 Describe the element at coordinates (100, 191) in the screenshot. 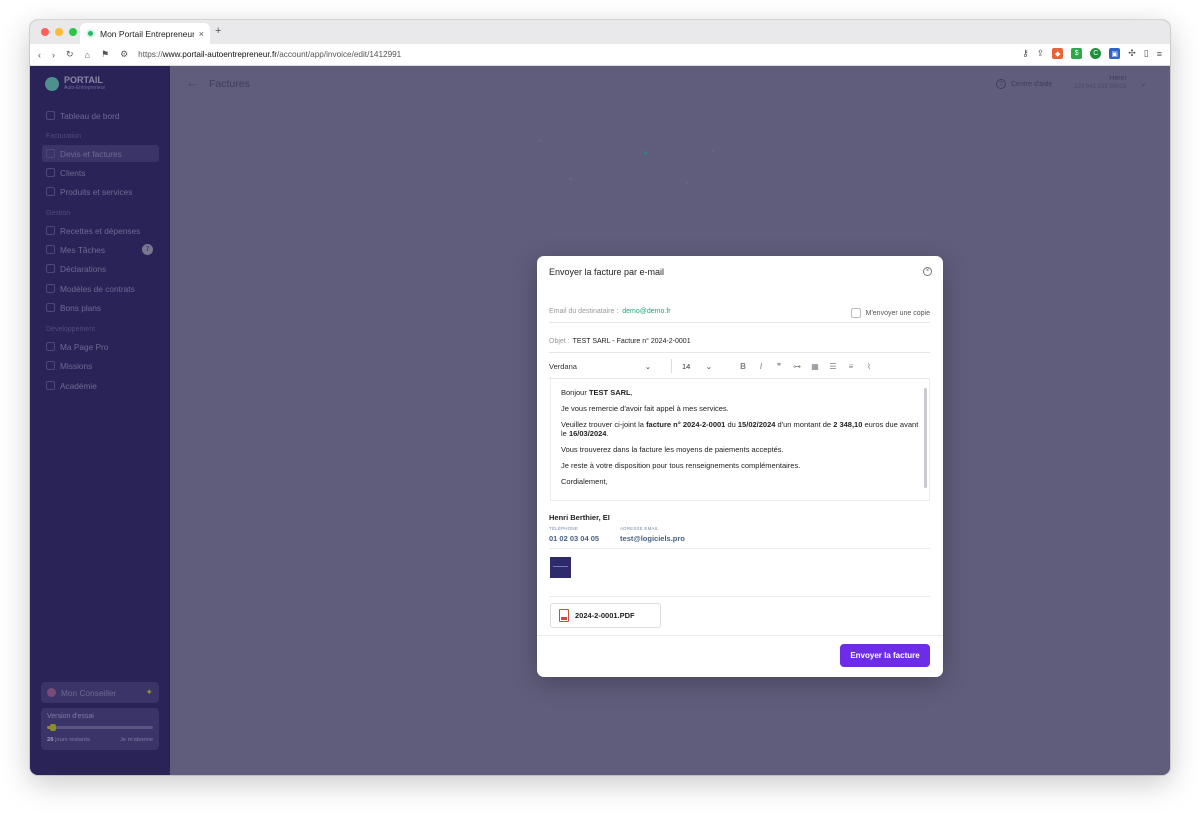

I see `sidebar-item-products: Produits et services` at that location.